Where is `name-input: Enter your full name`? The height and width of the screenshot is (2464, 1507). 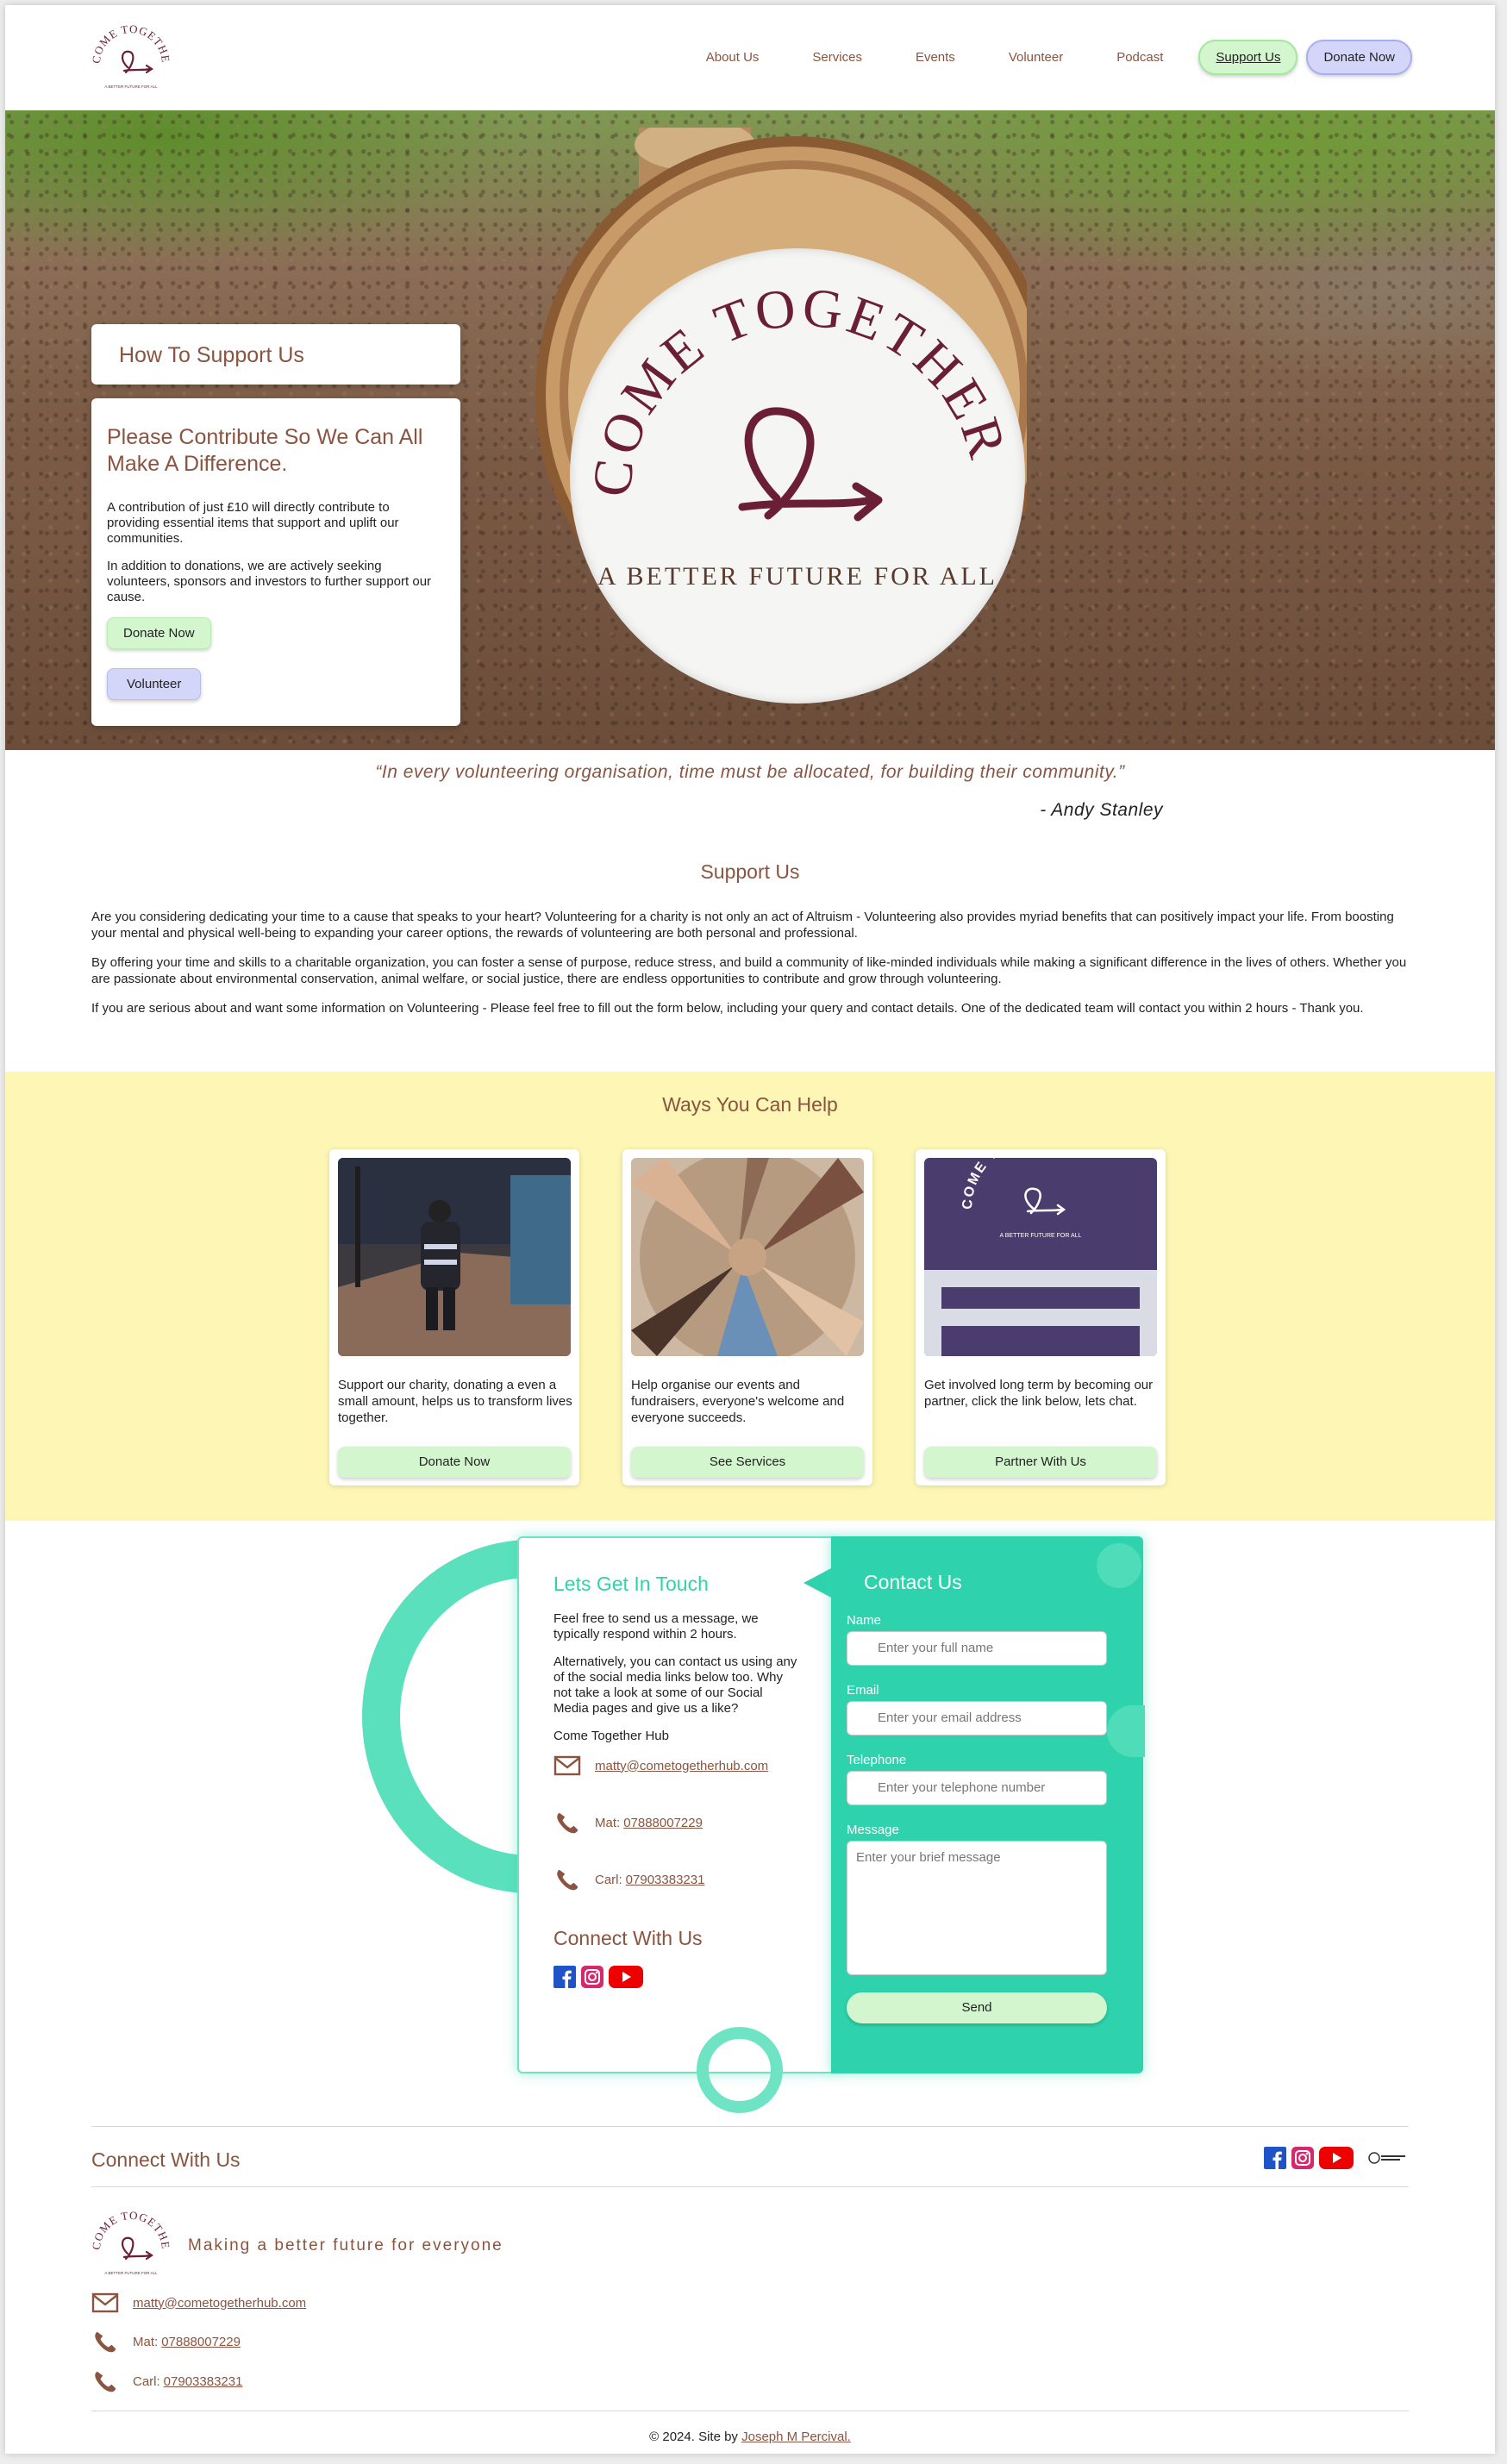 name-input: Enter your full name is located at coordinates (977, 1648).